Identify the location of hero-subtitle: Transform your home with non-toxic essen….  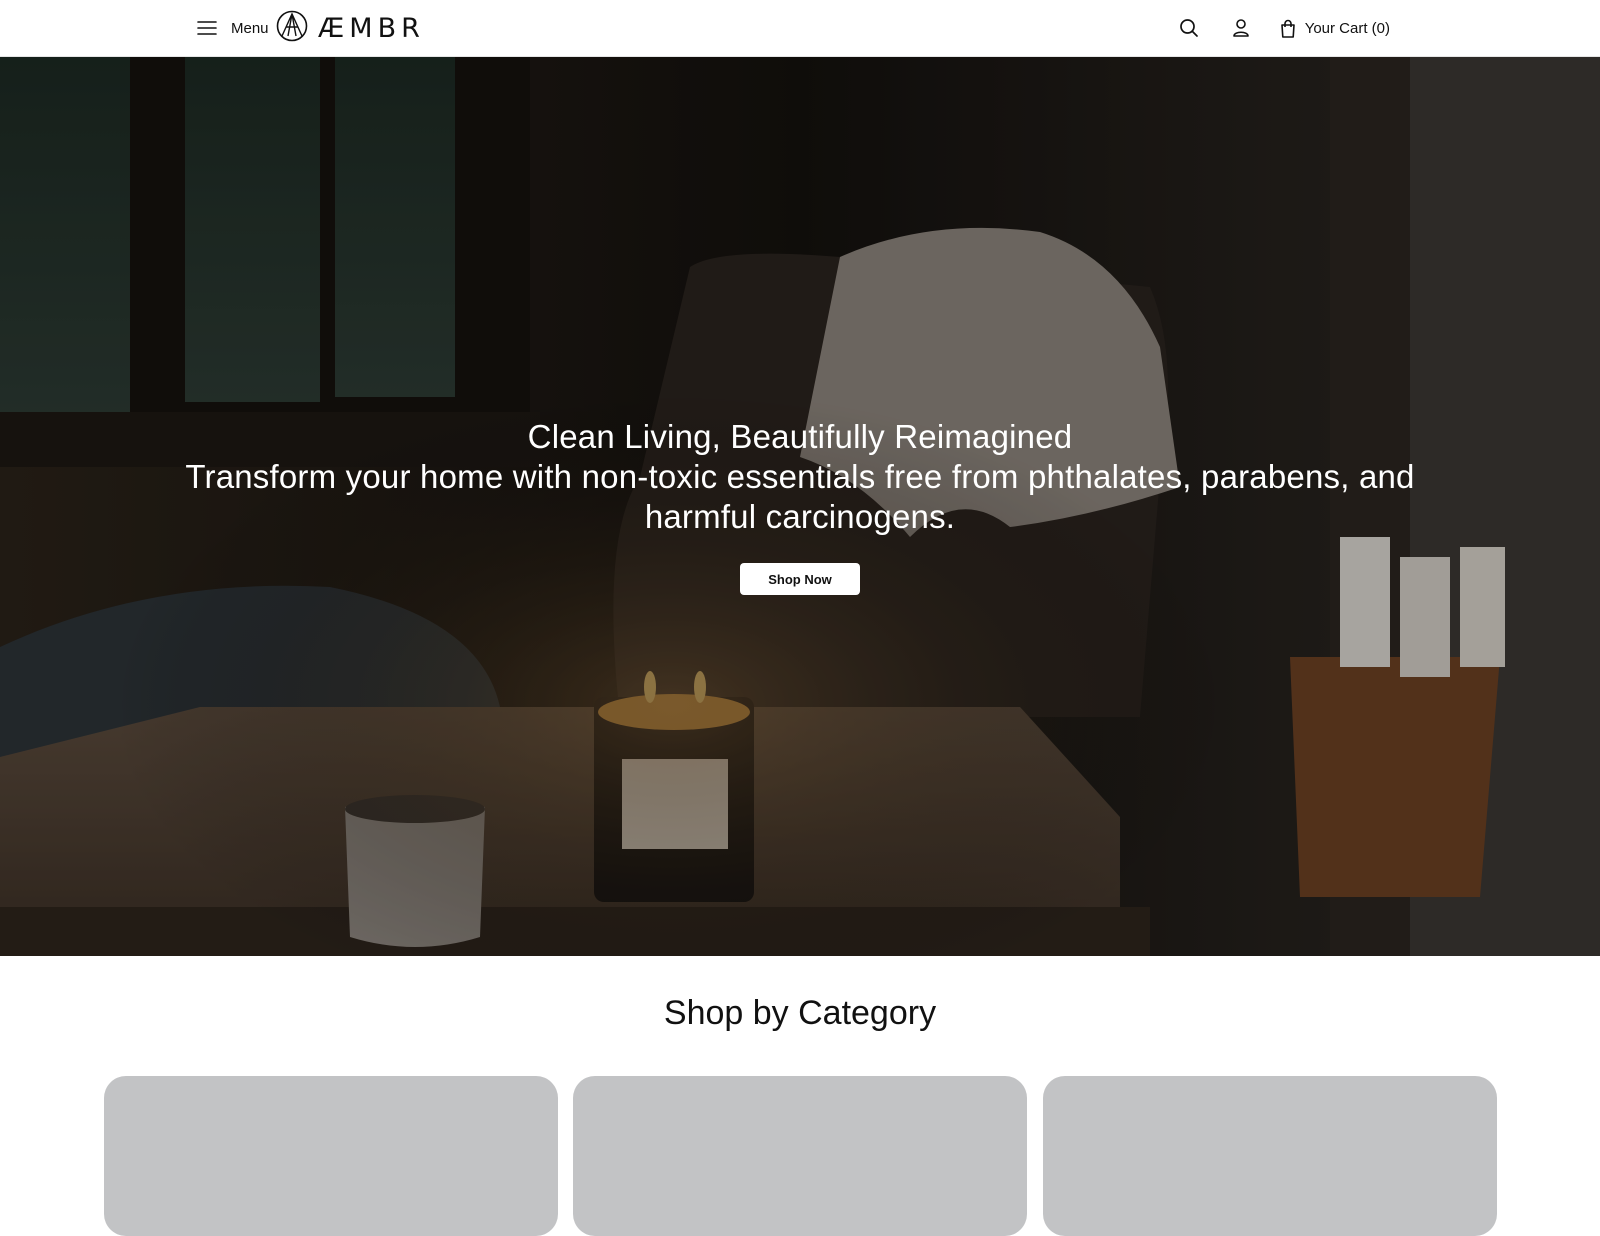
(800, 496).